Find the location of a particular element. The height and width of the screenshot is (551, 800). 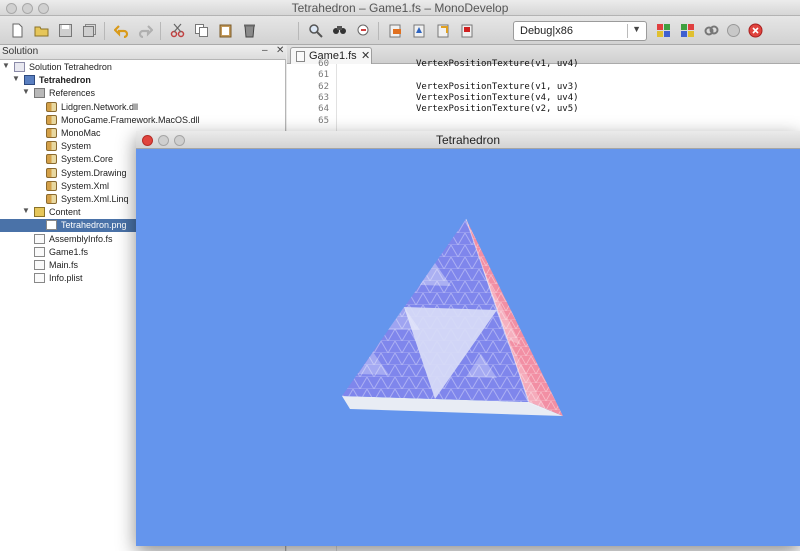

close-tab-icon: ✕ is located at coordinates (365, 55).